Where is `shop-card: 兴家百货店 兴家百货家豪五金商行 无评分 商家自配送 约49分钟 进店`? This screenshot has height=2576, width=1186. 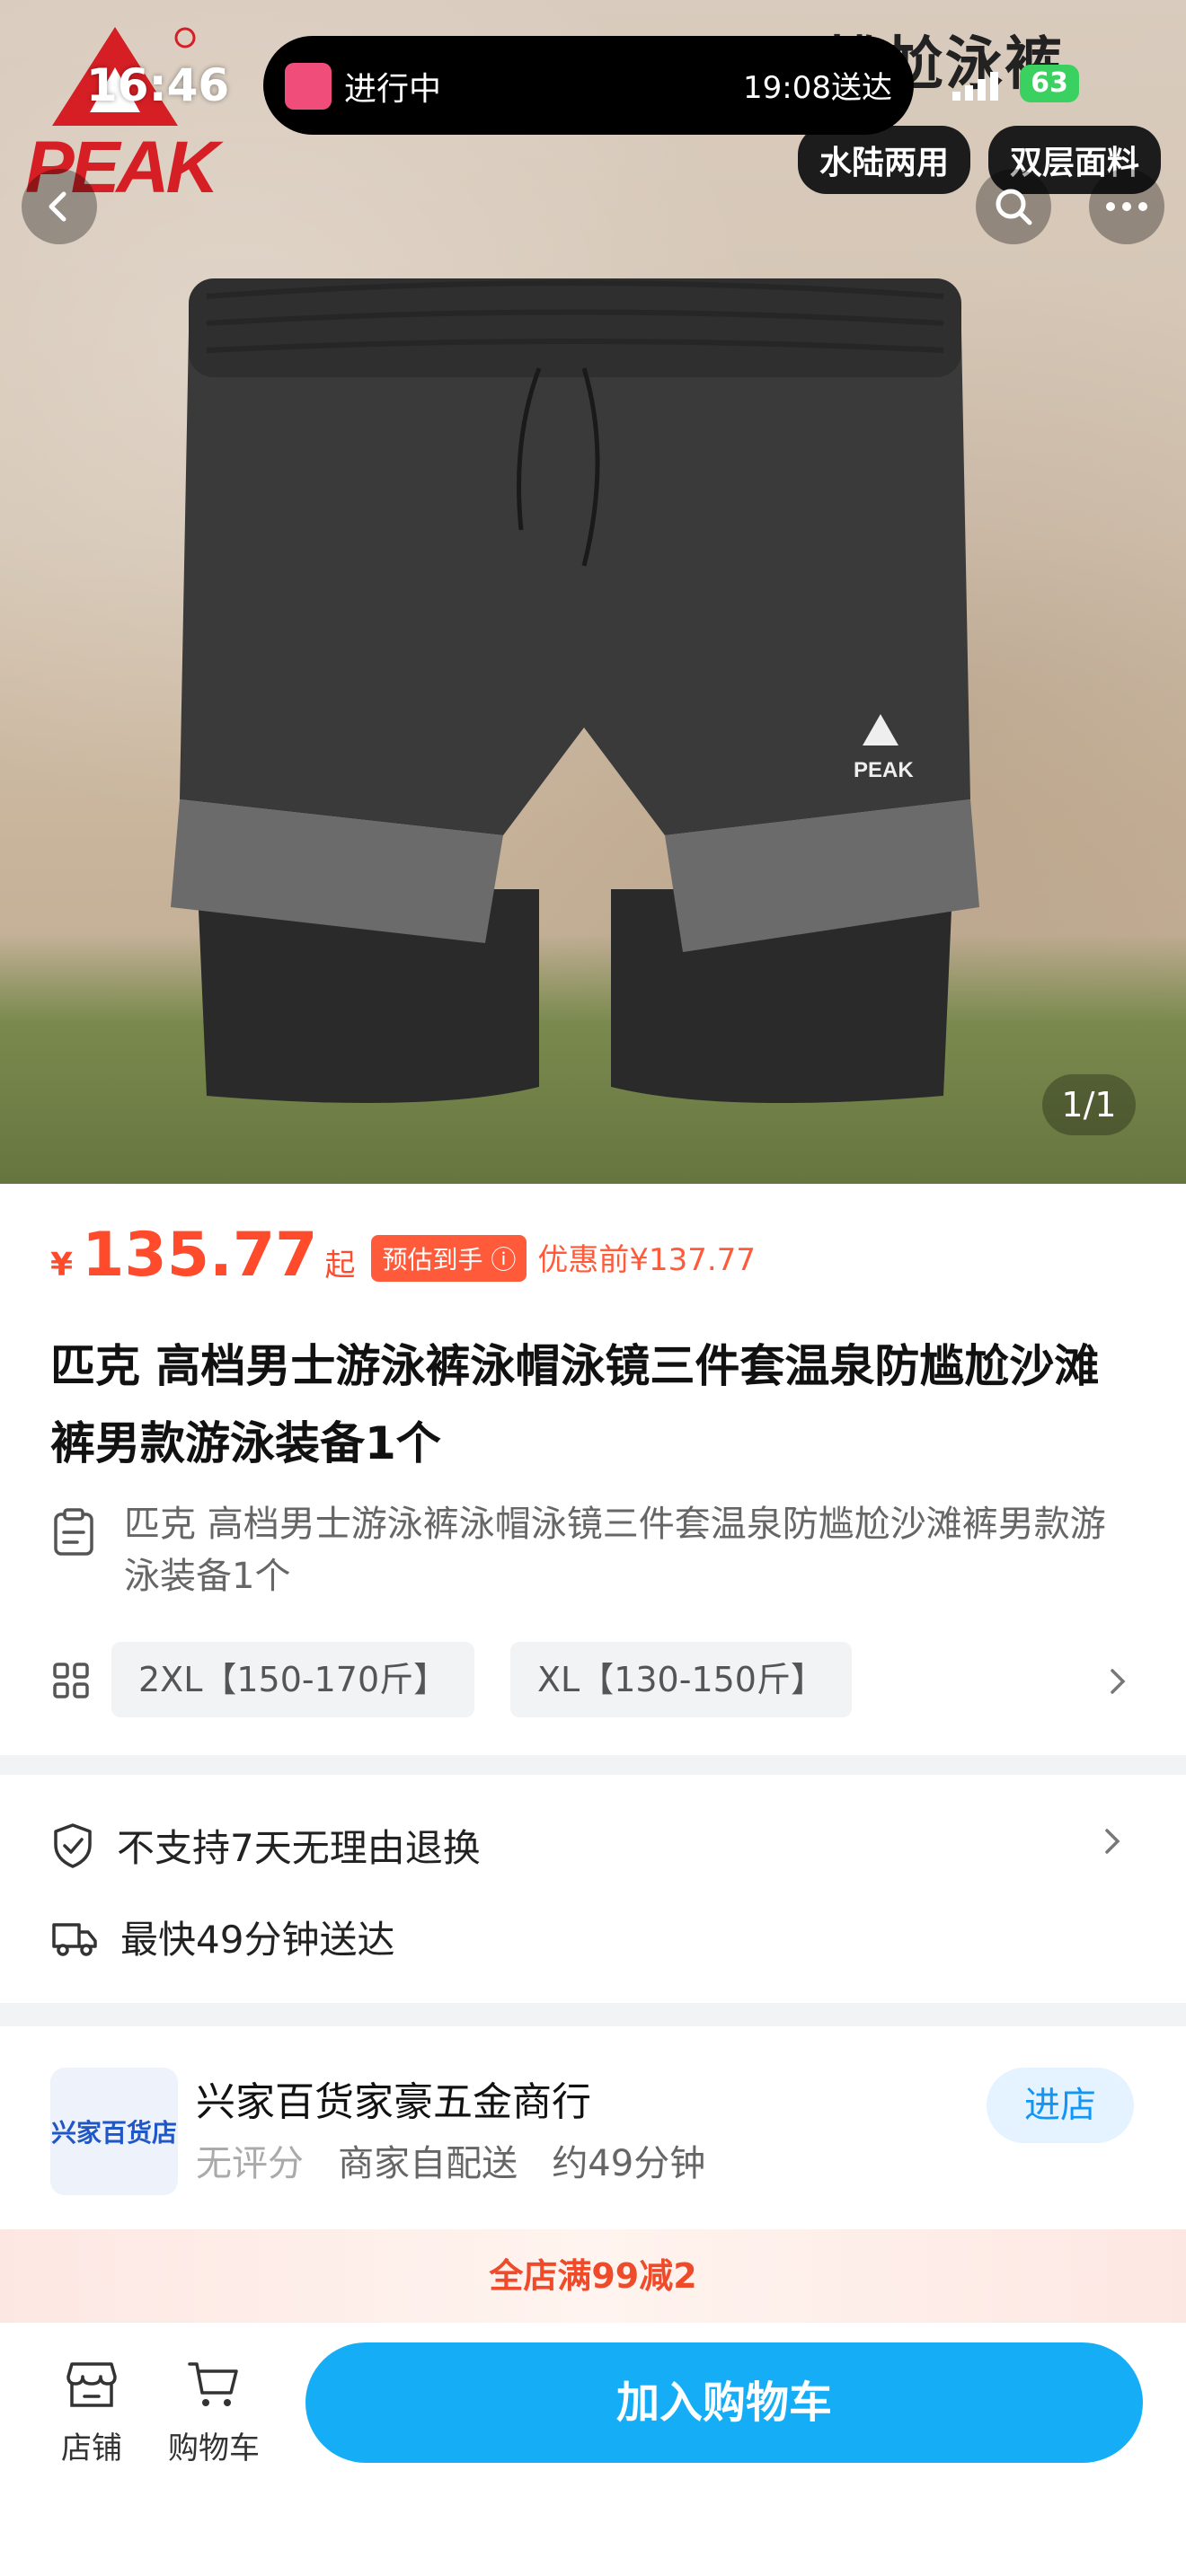
shop-card: 兴家百货店 兴家百货家豪五金商行 无评分 商家自配送 约49分钟 进店 is located at coordinates (593, 2127).